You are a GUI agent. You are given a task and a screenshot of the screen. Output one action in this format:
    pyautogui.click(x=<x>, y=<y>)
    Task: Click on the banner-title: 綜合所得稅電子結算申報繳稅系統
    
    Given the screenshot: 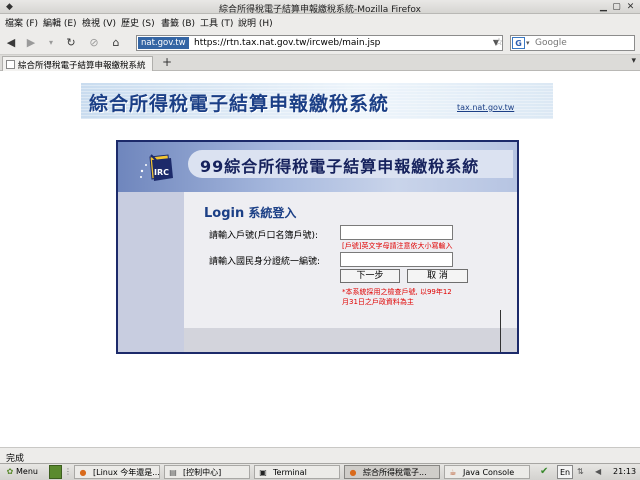 What is the action you would take?
    pyautogui.click(x=239, y=104)
    